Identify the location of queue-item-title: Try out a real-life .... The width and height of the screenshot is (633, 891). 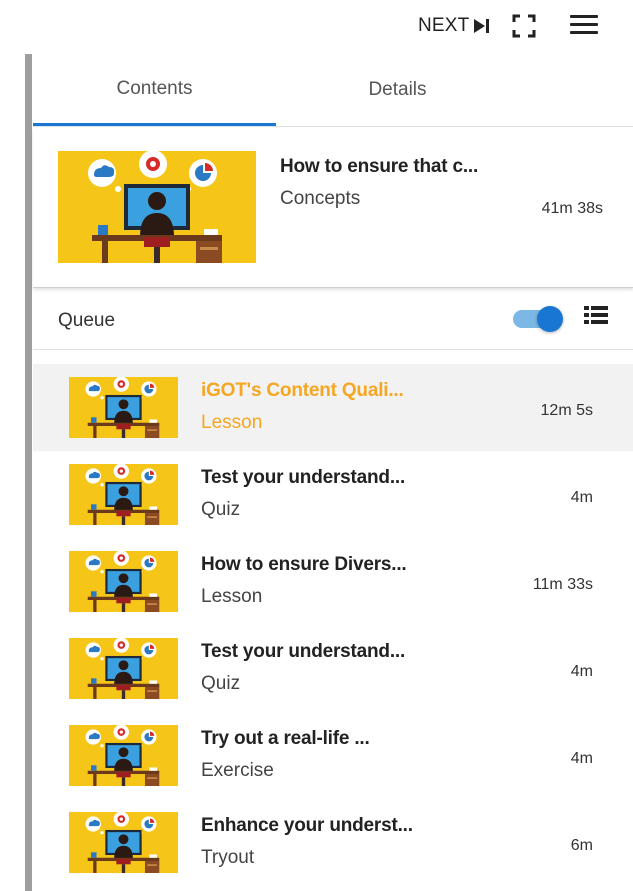
(285, 738).